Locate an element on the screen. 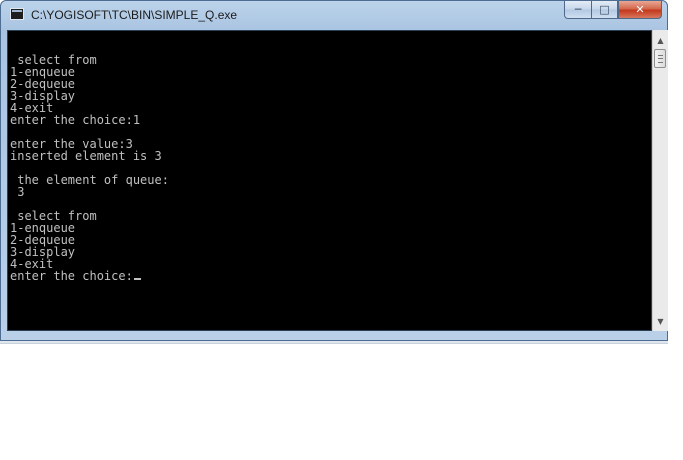 Image resolution: width=683 pixels, height=460 pixels. maximize-icon: □ is located at coordinates (604, 9).